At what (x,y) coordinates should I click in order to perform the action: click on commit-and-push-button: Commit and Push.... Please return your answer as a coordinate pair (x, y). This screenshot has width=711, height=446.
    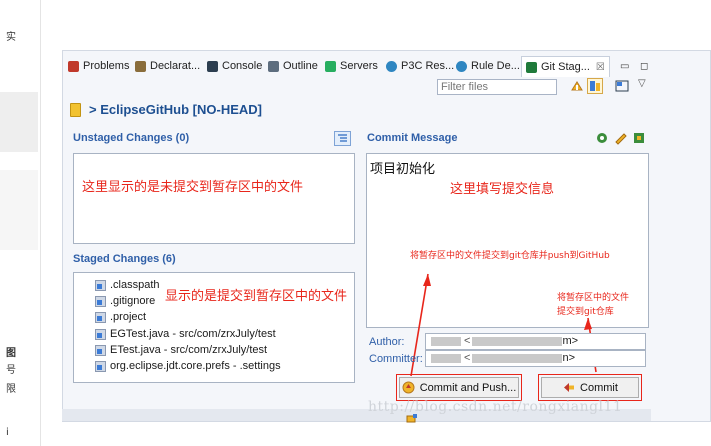
    Looking at the image, I should click on (459, 387).